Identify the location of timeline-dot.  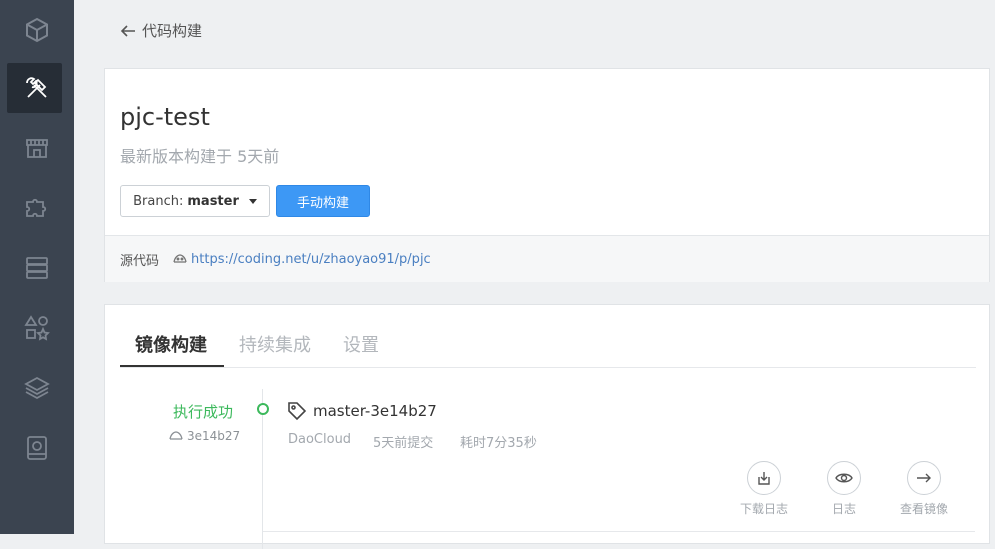
(263, 409).